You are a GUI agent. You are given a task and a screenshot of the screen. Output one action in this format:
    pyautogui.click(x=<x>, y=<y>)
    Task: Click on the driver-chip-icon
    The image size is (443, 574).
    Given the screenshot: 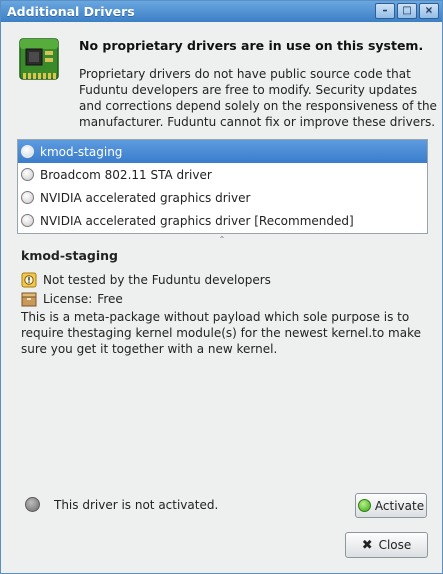 What is the action you would take?
    pyautogui.click(x=39, y=59)
    